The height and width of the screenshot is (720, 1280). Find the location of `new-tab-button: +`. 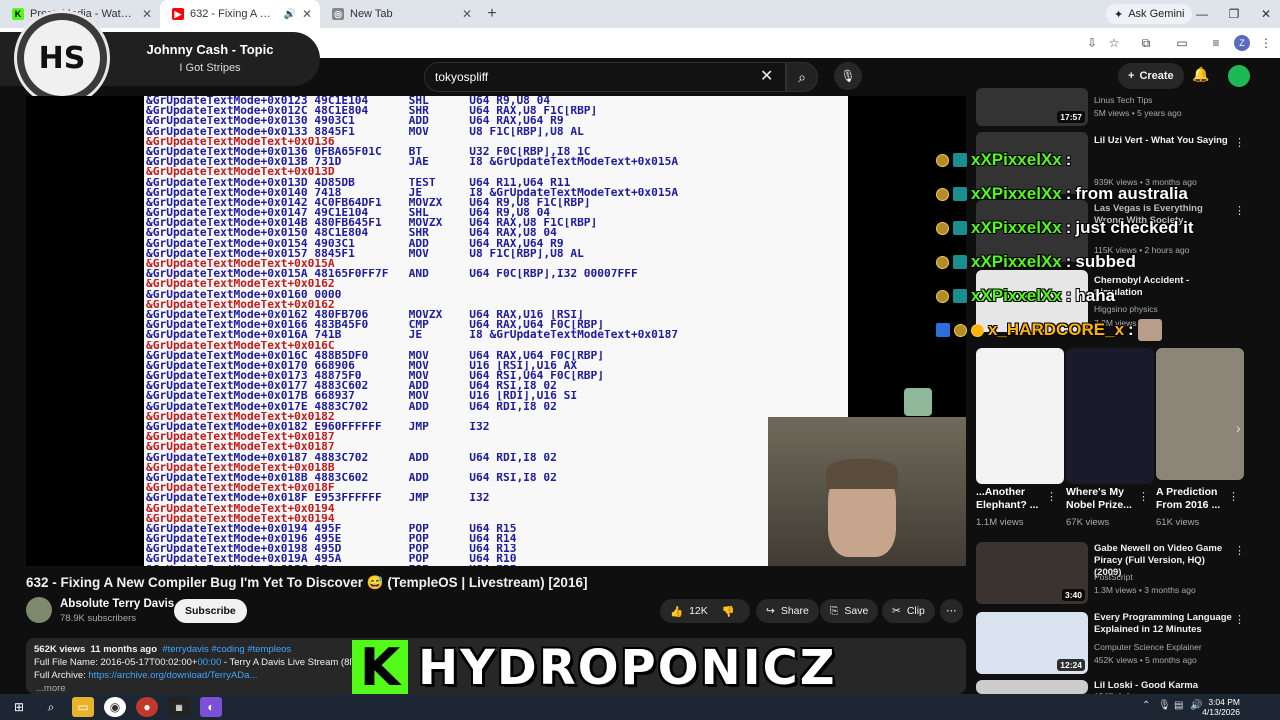

new-tab-button: + is located at coordinates (492, 14).